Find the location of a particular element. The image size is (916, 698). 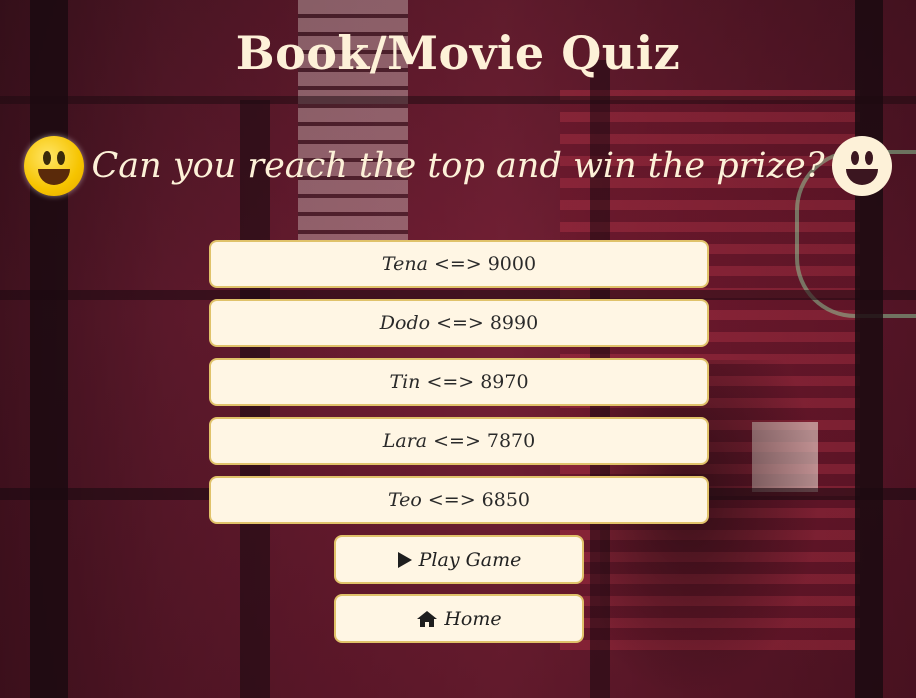

play-icon is located at coordinates (405, 560).